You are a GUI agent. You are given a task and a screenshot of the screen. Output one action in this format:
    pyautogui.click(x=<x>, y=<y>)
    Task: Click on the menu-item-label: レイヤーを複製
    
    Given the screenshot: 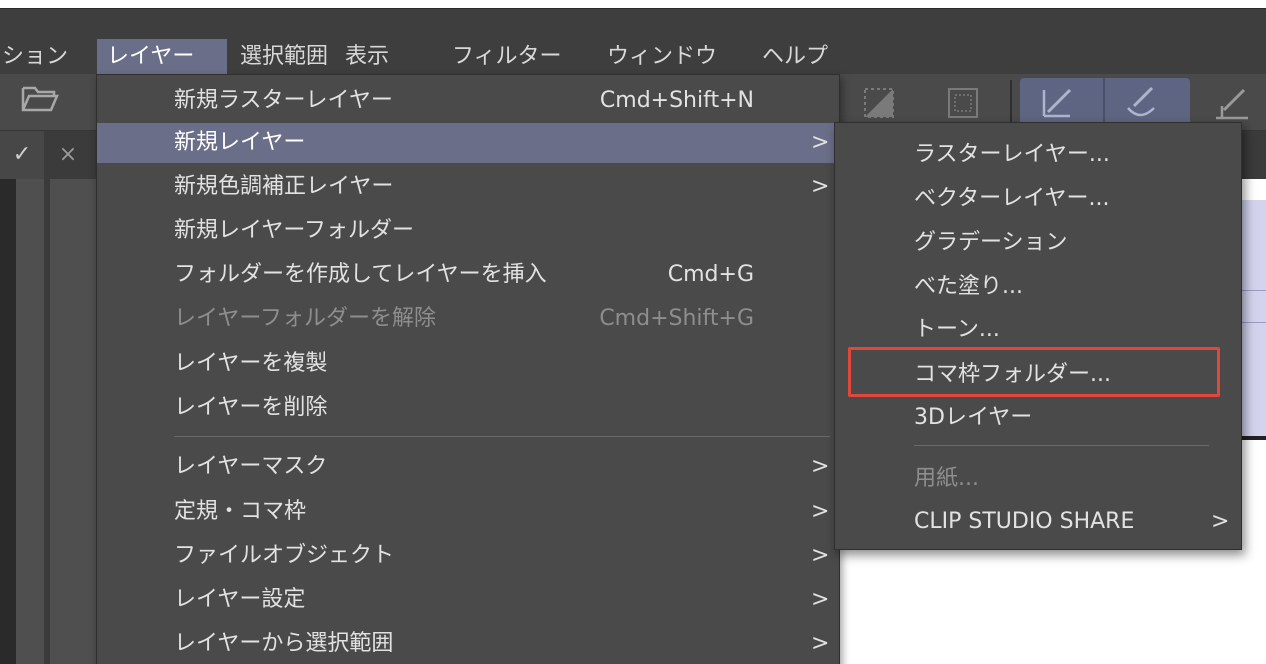 What is the action you would take?
    pyautogui.click(x=251, y=363)
    